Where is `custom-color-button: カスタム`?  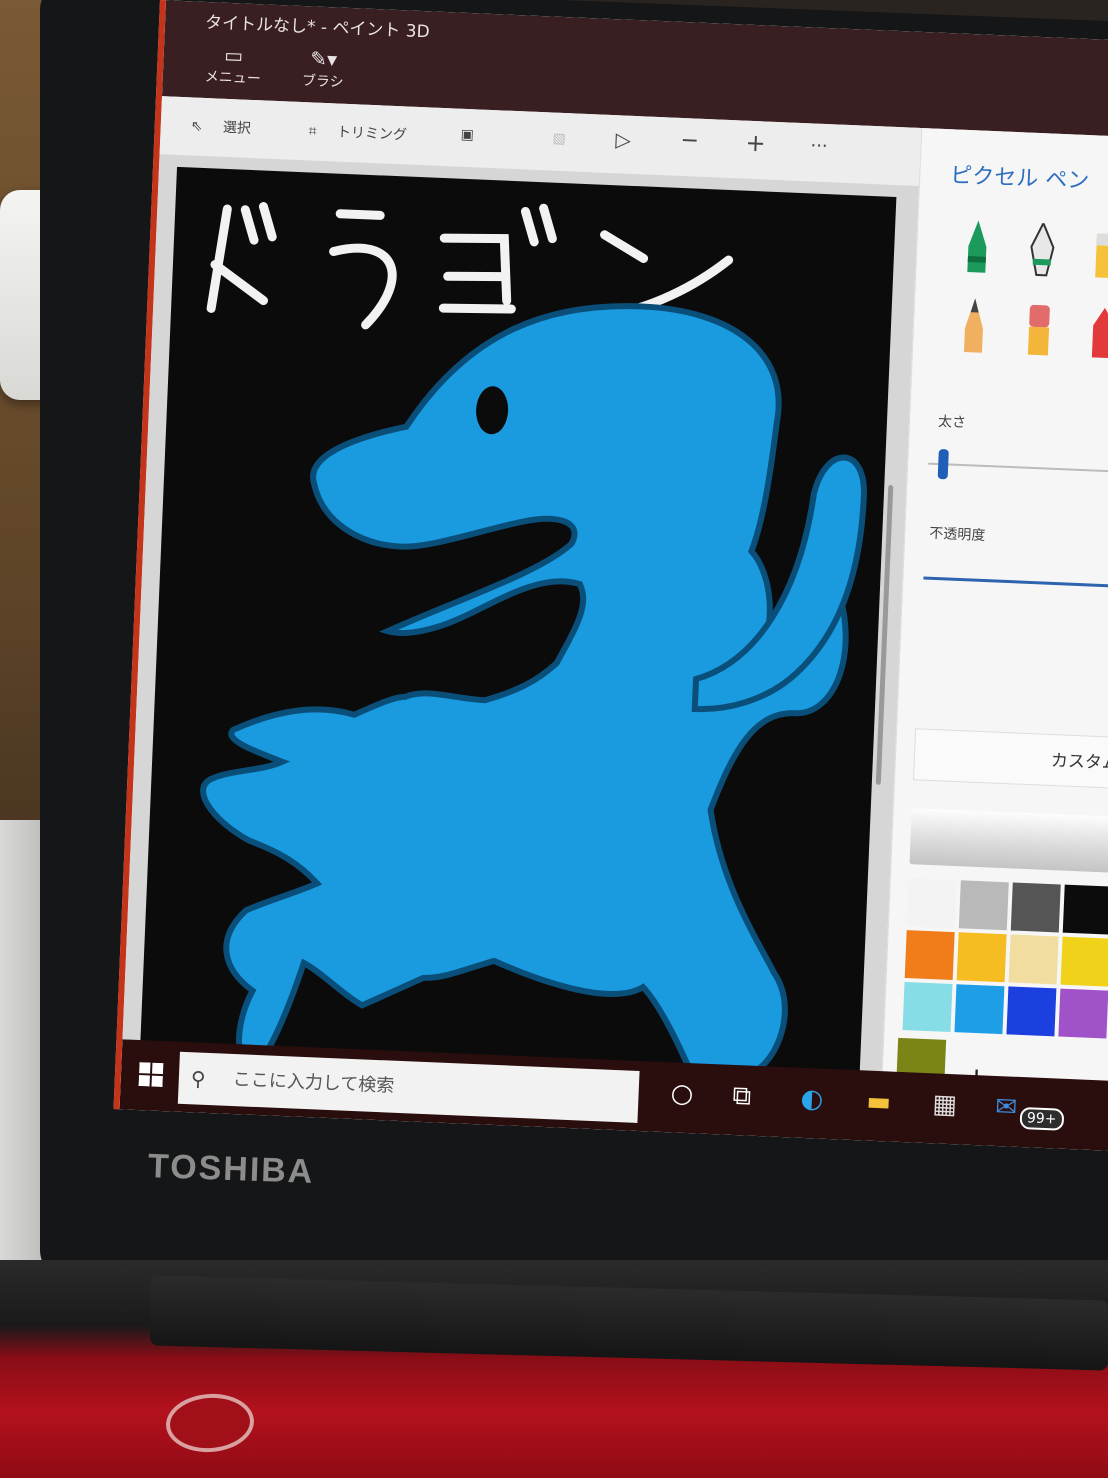 custom-color-button: カスタム is located at coordinates (1010, 759).